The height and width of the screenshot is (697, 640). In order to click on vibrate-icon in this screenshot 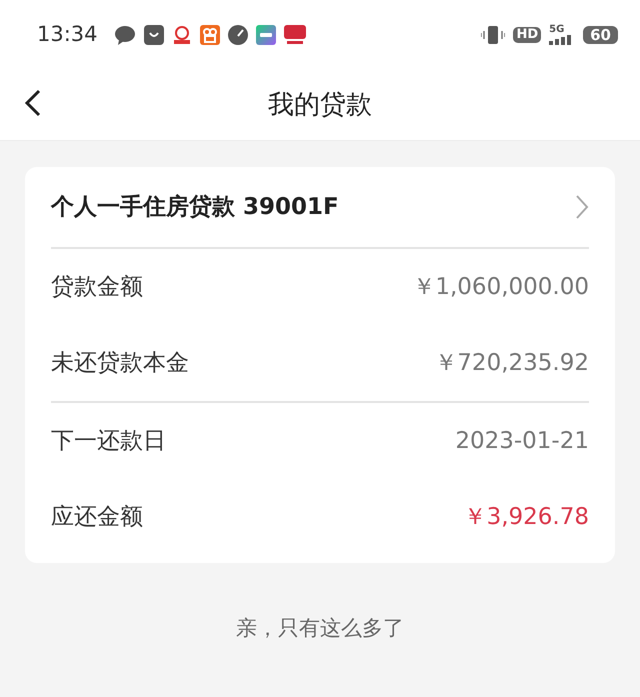, I will do `click(493, 35)`.